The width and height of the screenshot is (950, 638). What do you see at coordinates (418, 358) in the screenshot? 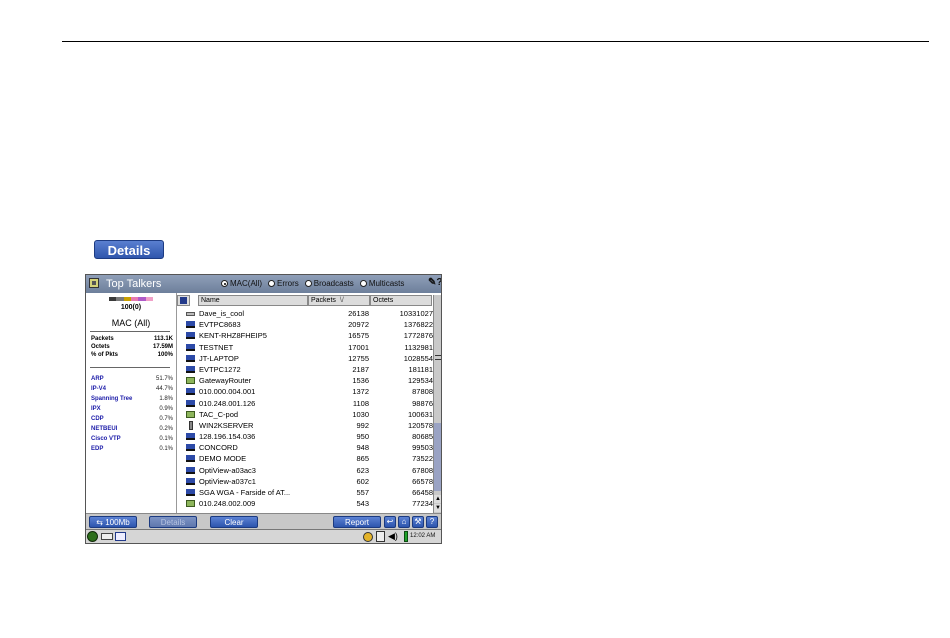
I see `octets-value: 1028554` at bounding box center [418, 358].